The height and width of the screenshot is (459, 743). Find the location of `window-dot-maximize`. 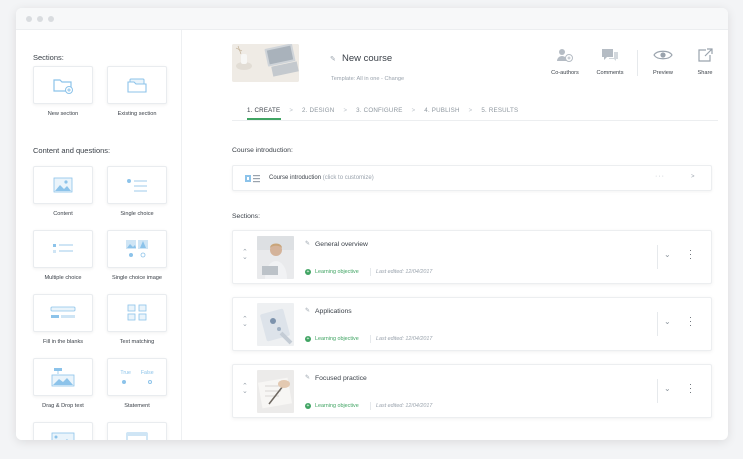

window-dot-maximize is located at coordinates (51, 18).